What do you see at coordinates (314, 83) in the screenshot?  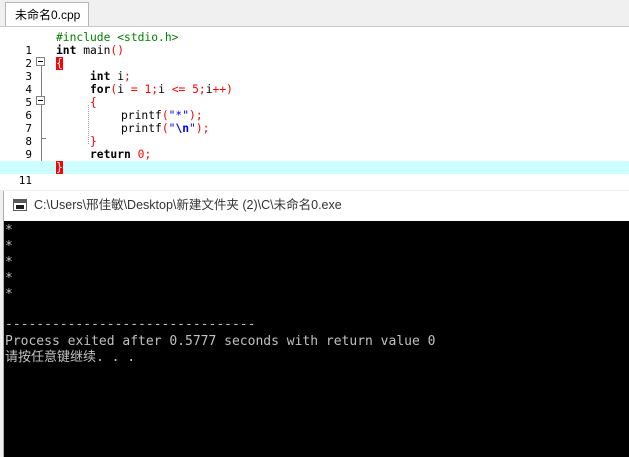 I see `code-line: 4 int i;` at bounding box center [314, 83].